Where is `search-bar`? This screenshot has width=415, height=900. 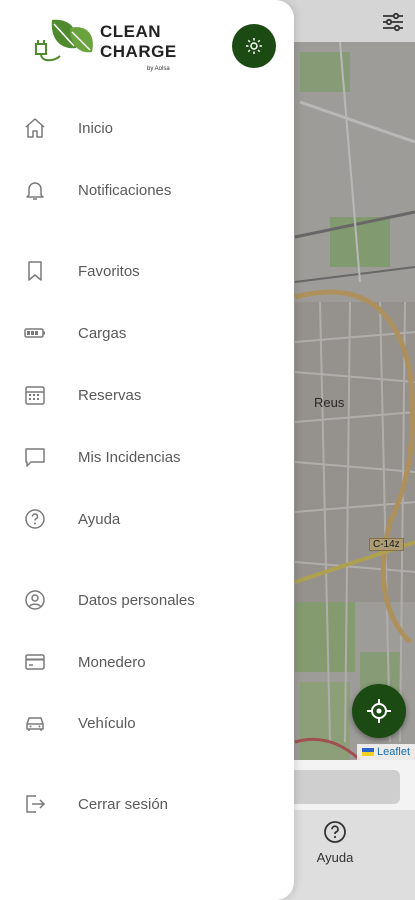
search-bar is located at coordinates (345, 787).